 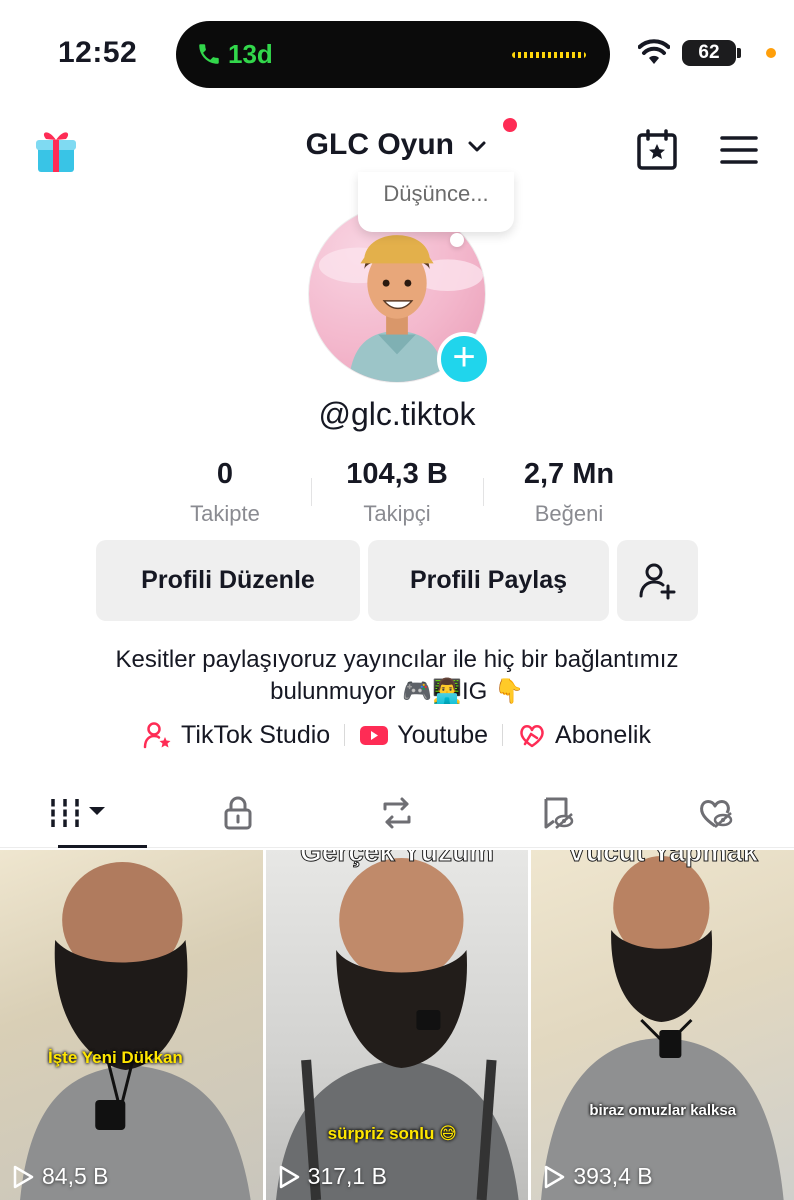 I want to click on profile-tabs, so click(x=397, y=813).